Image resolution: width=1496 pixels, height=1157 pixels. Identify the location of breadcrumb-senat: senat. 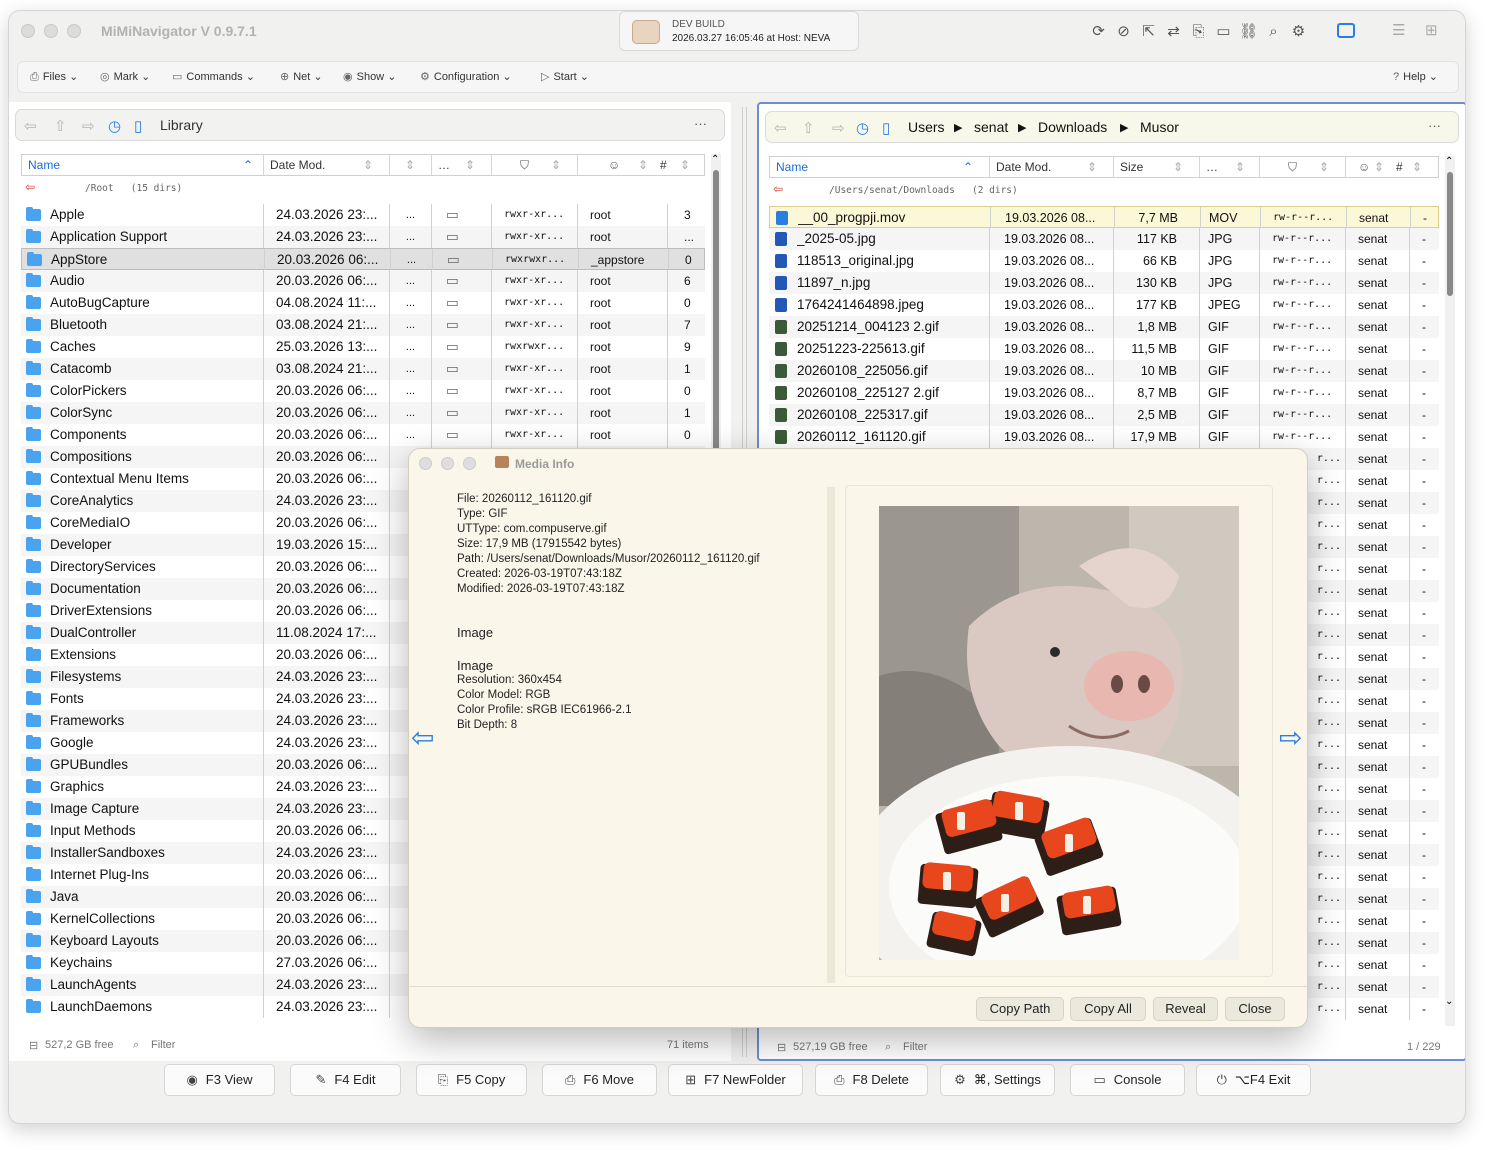
(991, 127).